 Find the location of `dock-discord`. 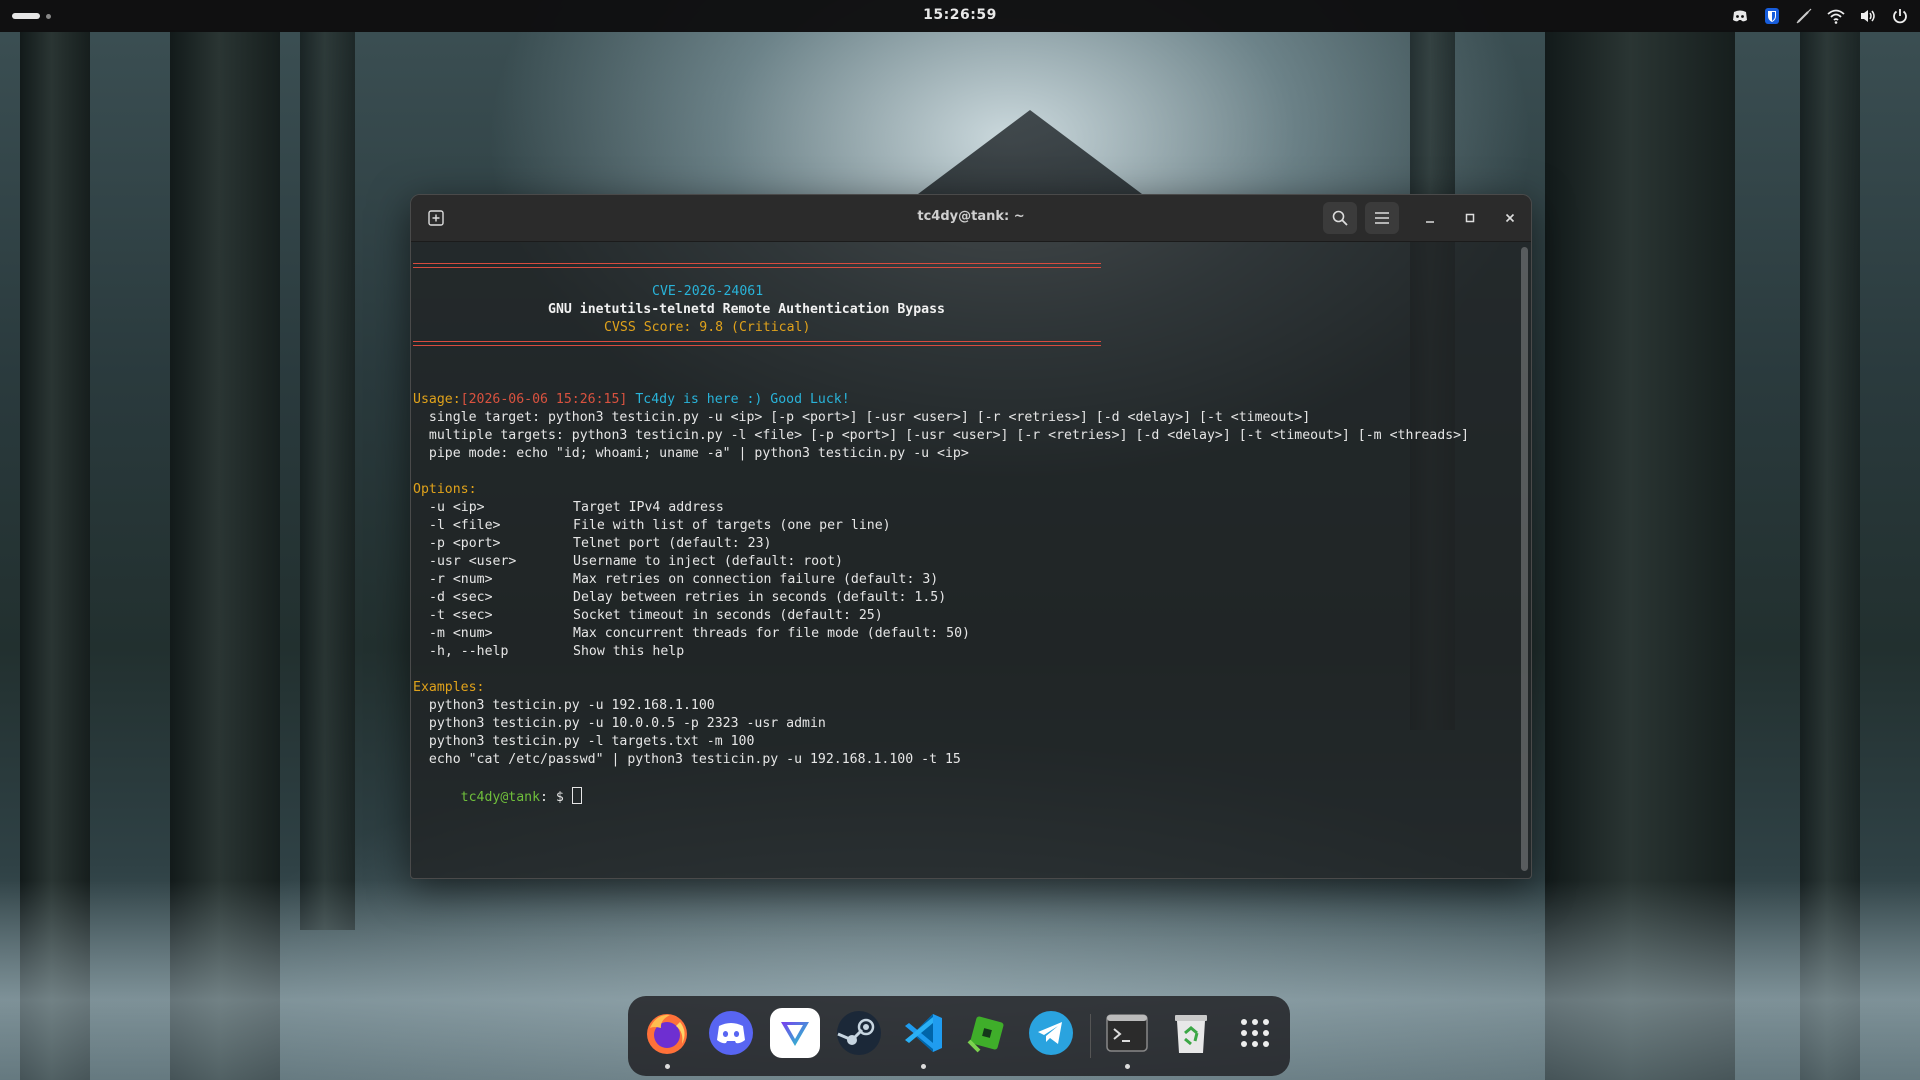

dock-discord is located at coordinates (731, 1033).